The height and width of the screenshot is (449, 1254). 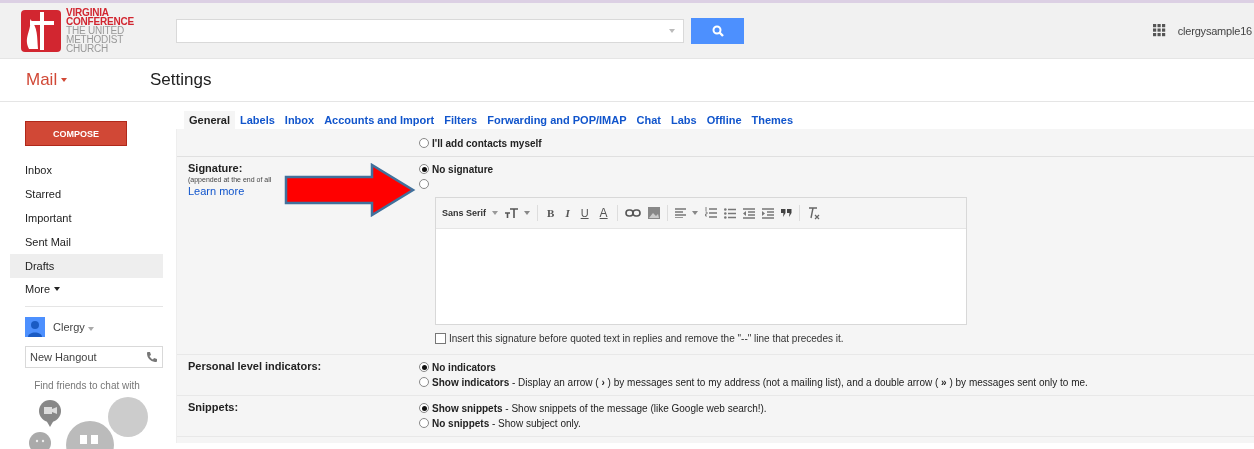 I want to click on settings-tab: General, so click(x=209, y=120).